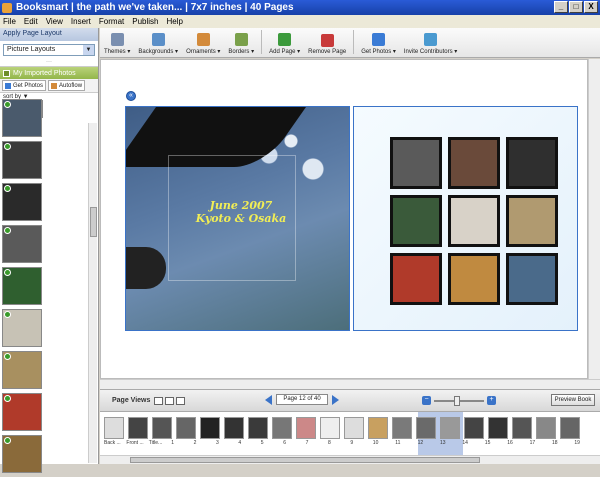 This screenshot has width=600, height=477. Describe the element at coordinates (9, 21) in the screenshot. I see `menu-file: File` at that location.